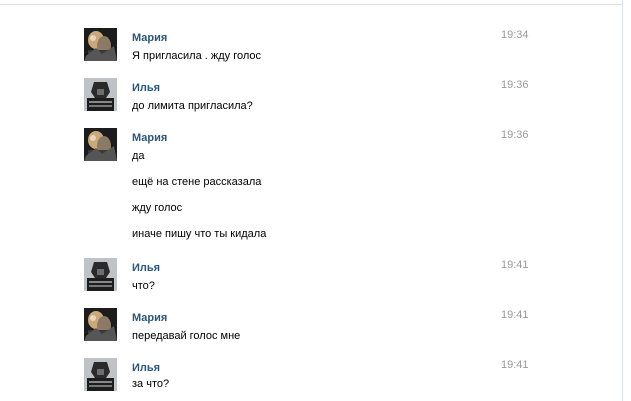 This screenshot has height=401, width=631. Describe the element at coordinates (515, 35) in the screenshot. I see `message-time: 19:34` at that location.